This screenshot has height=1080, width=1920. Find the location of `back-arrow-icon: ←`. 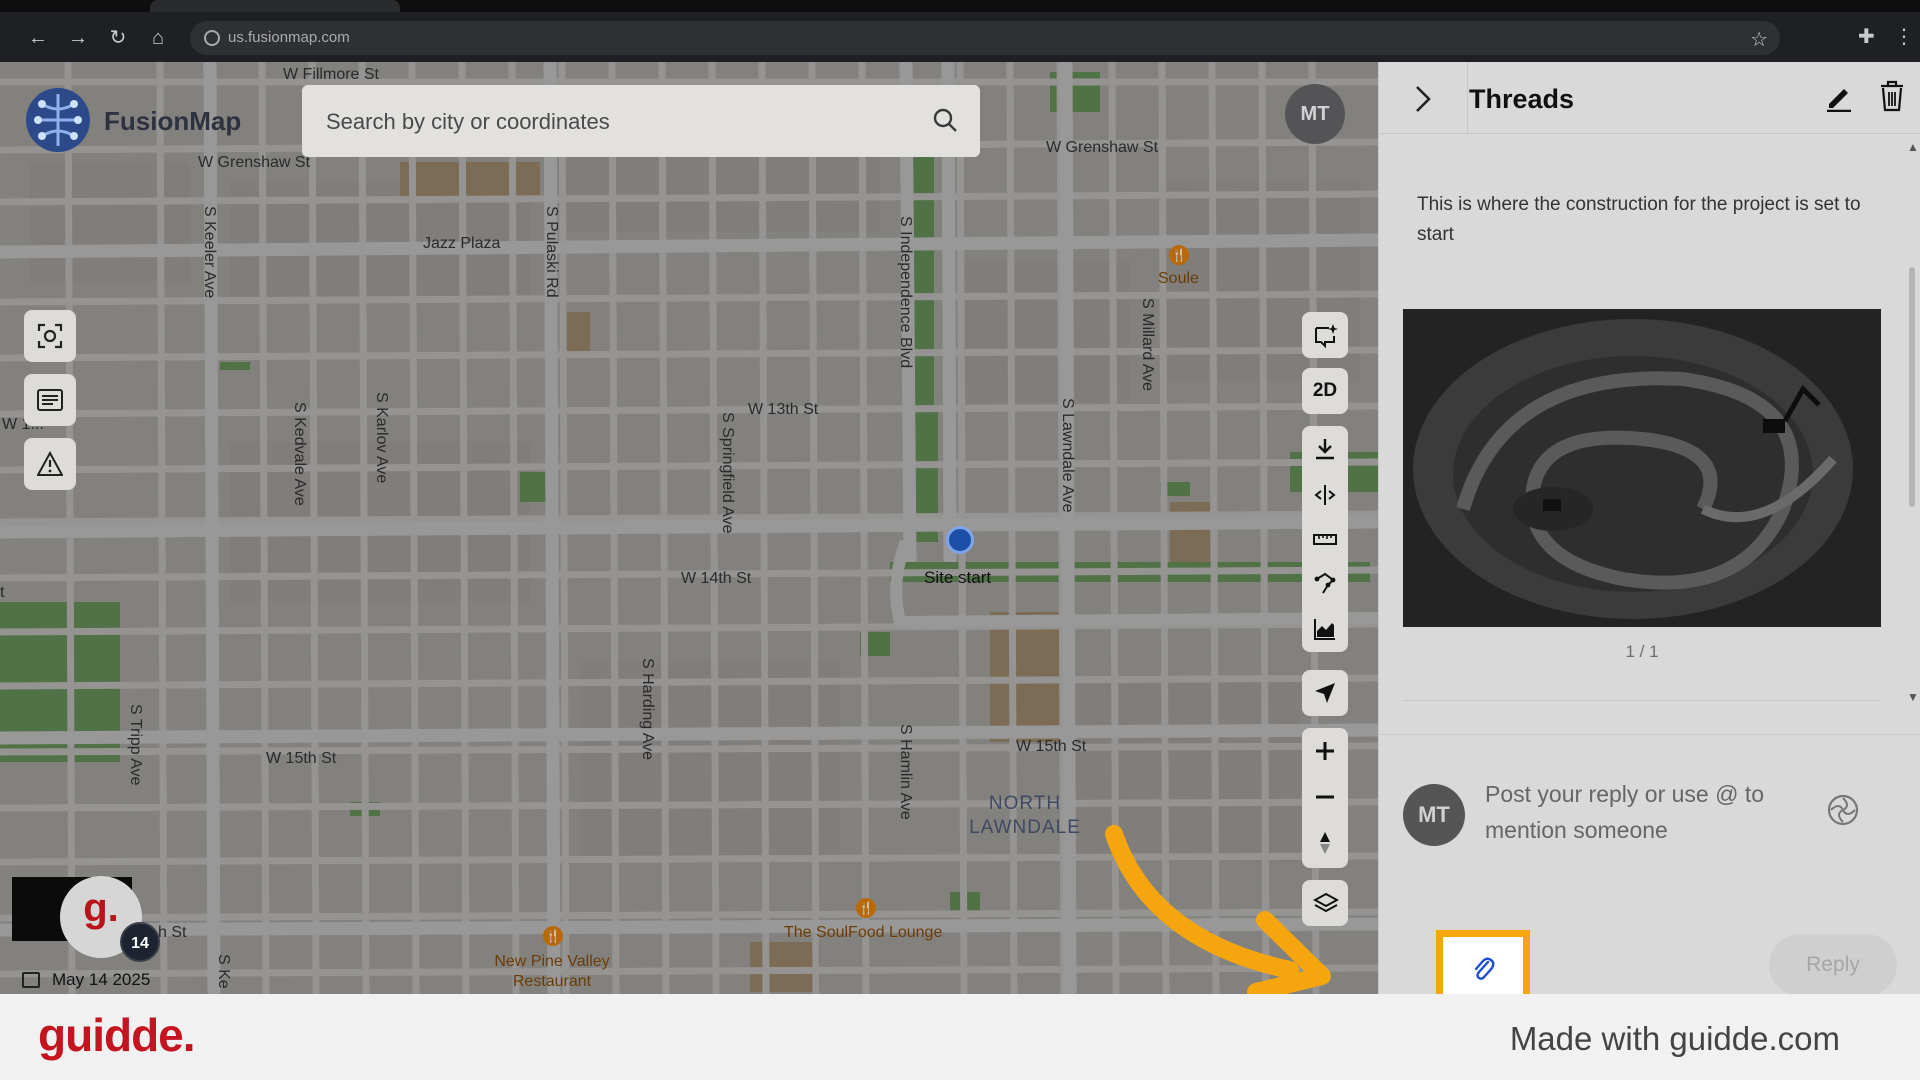

back-arrow-icon: ← is located at coordinates (38, 38).